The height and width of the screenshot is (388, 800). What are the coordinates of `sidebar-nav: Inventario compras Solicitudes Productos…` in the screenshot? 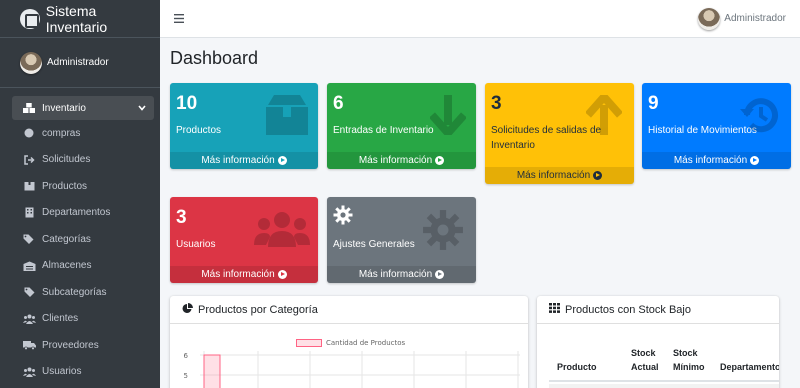 It's located at (80, 240).